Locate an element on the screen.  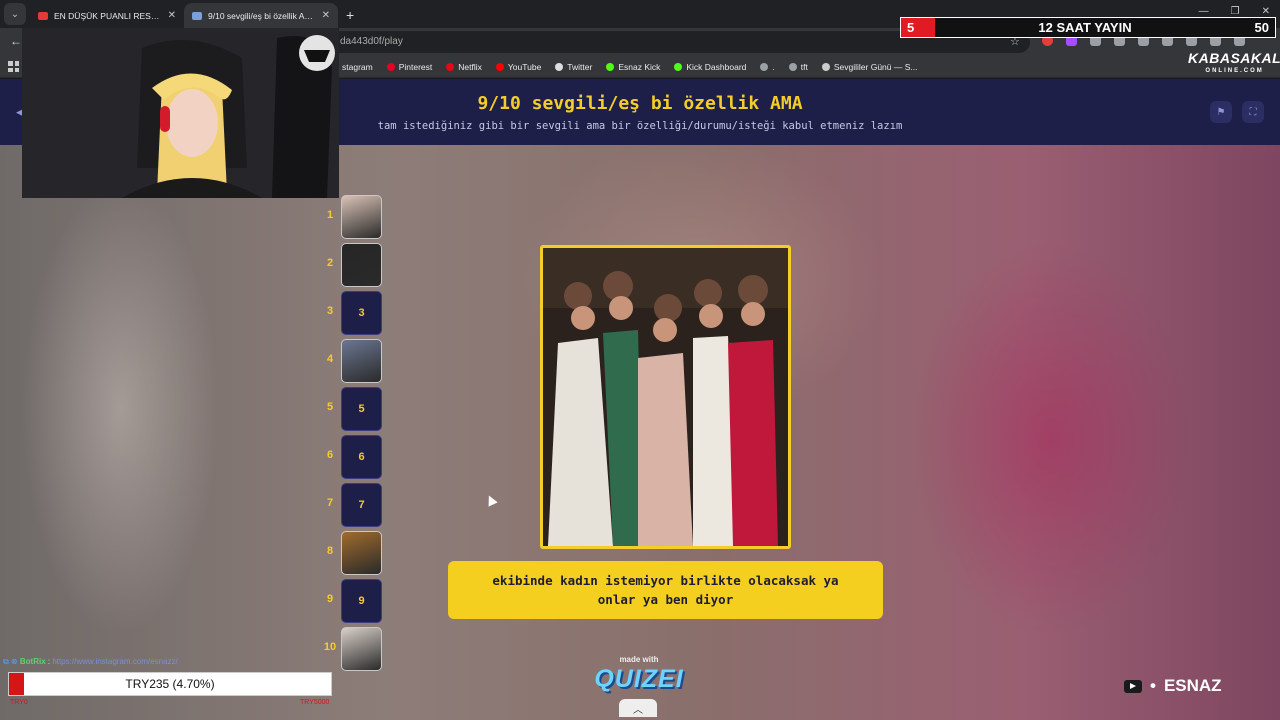
bookmark-item: Netflix is located at coordinates (464, 67).